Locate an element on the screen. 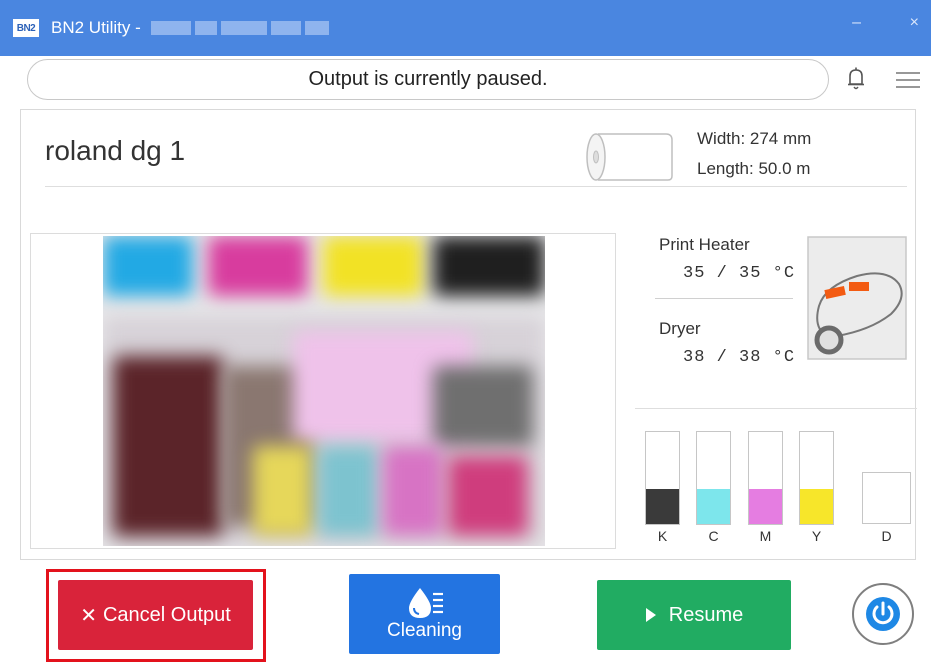  ink-label-d: D is located at coordinates (886, 536).